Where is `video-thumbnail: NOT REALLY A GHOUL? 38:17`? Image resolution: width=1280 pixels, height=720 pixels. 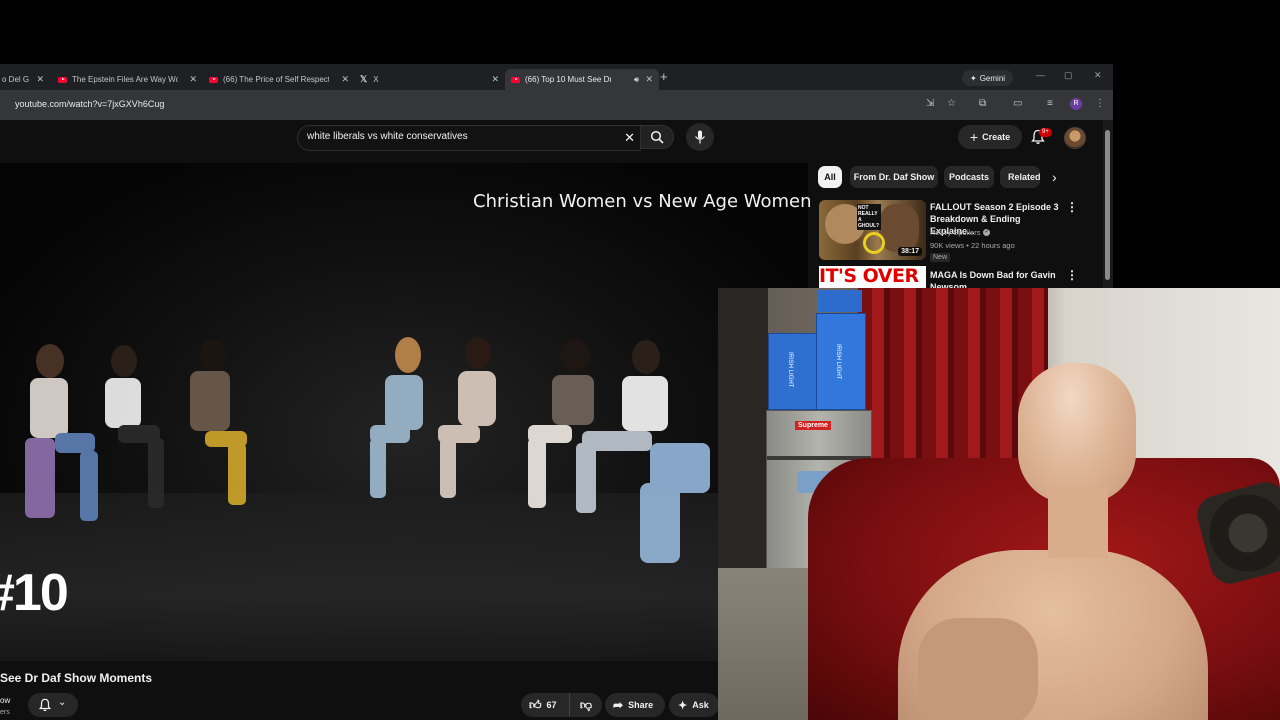
video-thumbnail: NOT REALLY A GHOUL? 38:17 is located at coordinates (872, 230).